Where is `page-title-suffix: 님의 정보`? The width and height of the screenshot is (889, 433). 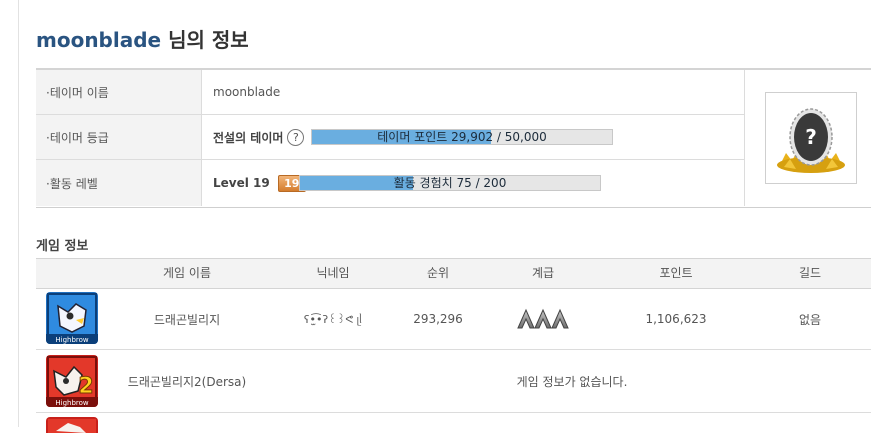 page-title-suffix: 님의 정보 is located at coordinates (205, 40).